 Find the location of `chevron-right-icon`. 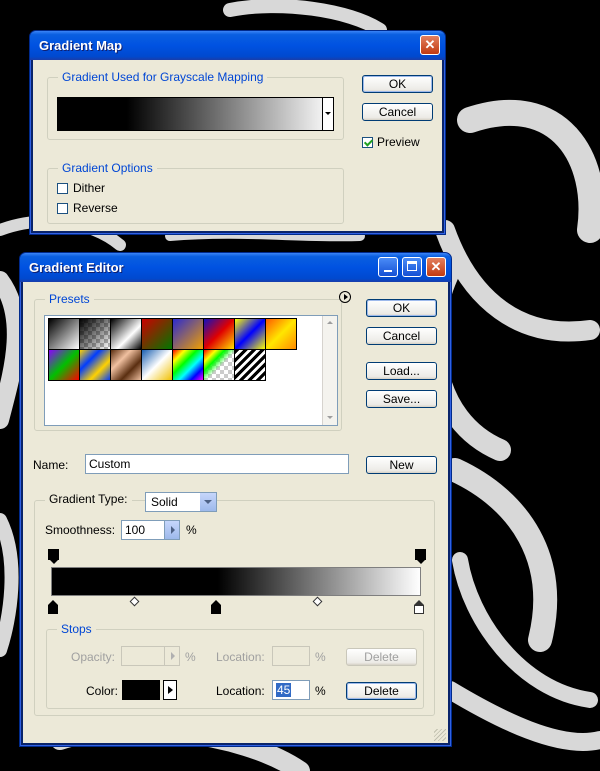

chevron-right-icon is located at coordinates (170, 690).